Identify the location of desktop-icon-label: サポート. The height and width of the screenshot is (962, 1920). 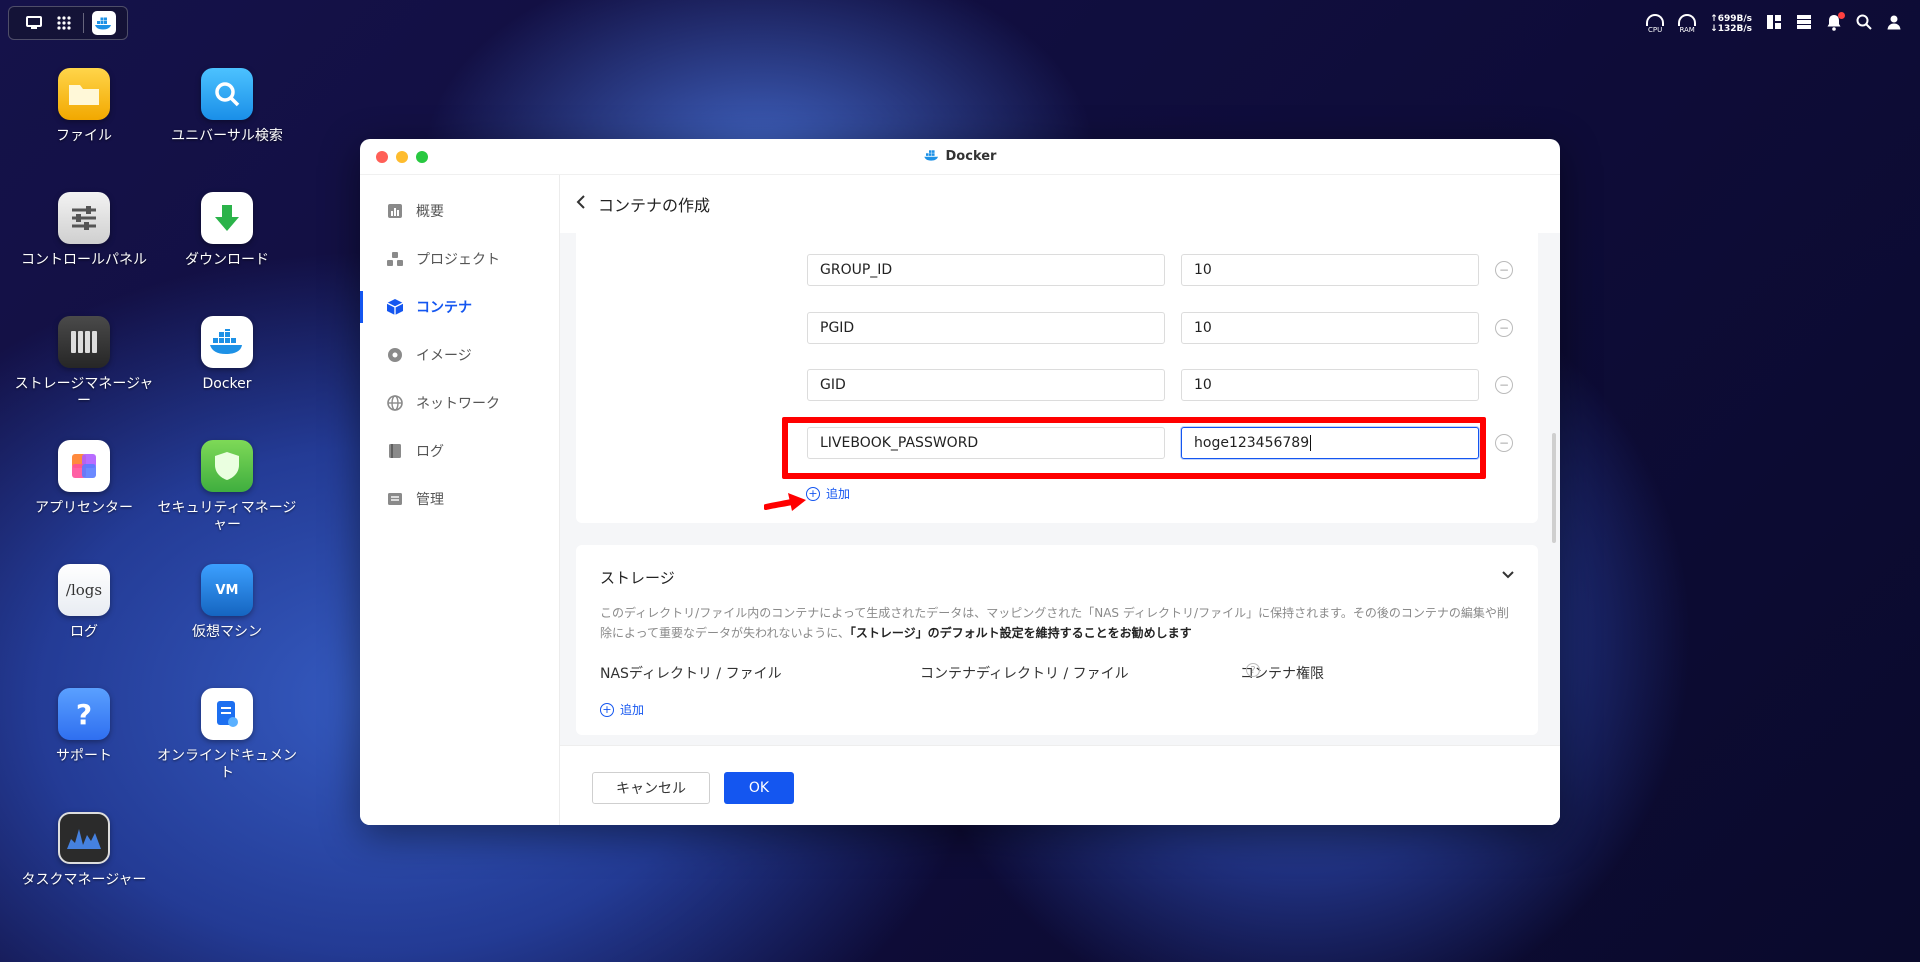
(84, 756).